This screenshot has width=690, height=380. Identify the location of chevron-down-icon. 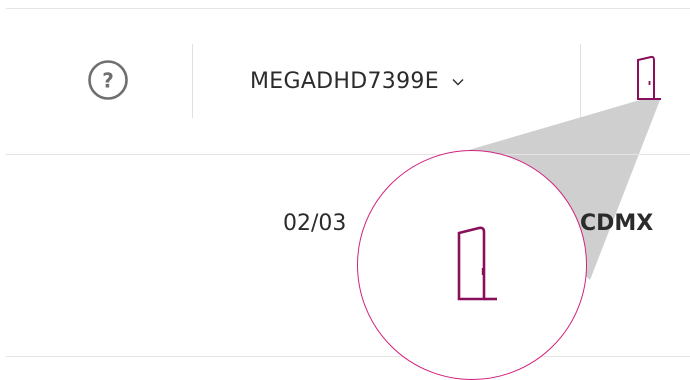
(458, 81).